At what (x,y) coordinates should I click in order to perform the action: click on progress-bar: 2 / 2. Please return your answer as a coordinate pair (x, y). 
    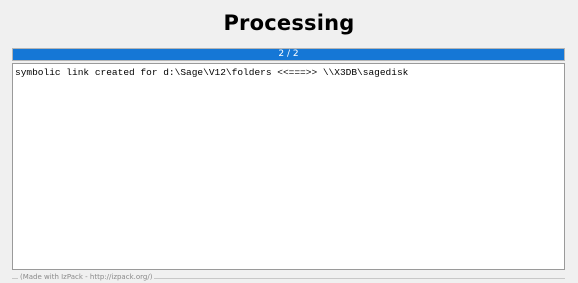
    Looking at the image, I should click on (288, 54).